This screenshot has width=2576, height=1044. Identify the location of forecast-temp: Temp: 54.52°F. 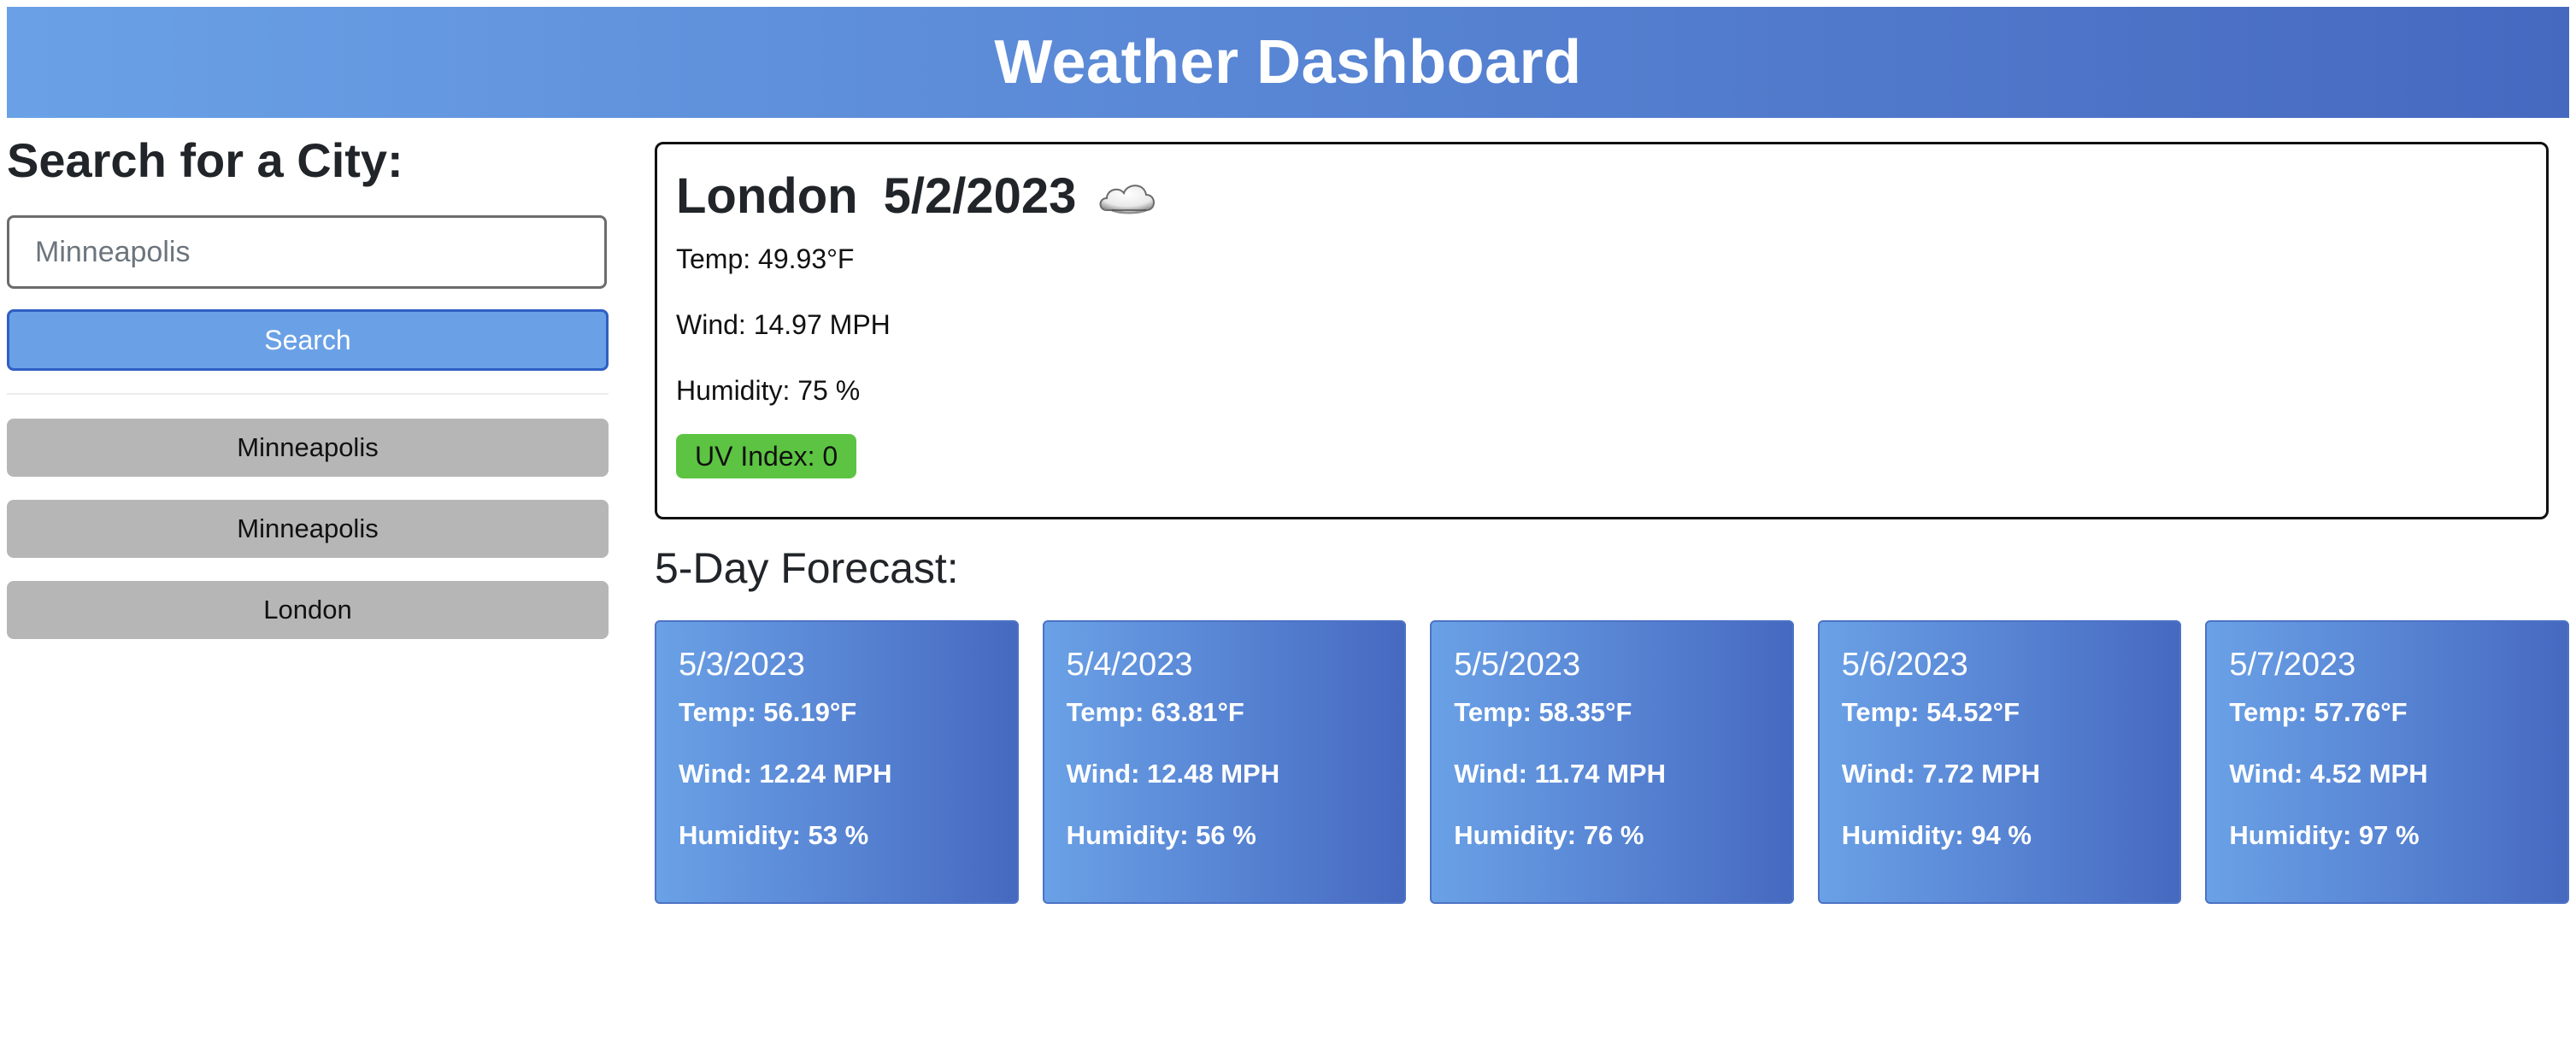
(1930, 712).